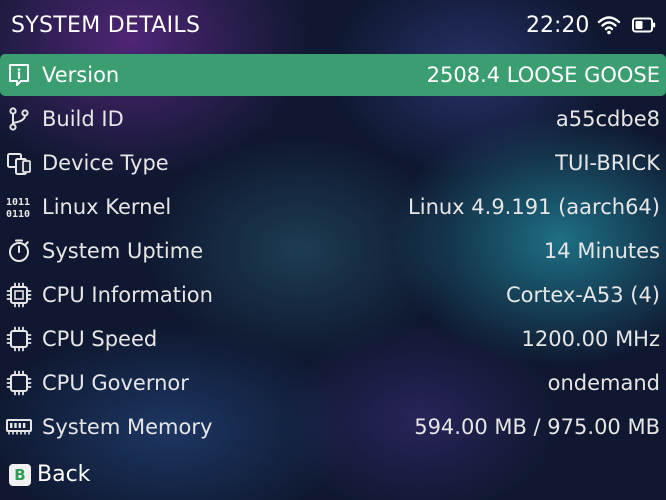 The height and width of the screenshot is (500, 666). I want to click on row-value: 14 Minutes, so click(601, 251).